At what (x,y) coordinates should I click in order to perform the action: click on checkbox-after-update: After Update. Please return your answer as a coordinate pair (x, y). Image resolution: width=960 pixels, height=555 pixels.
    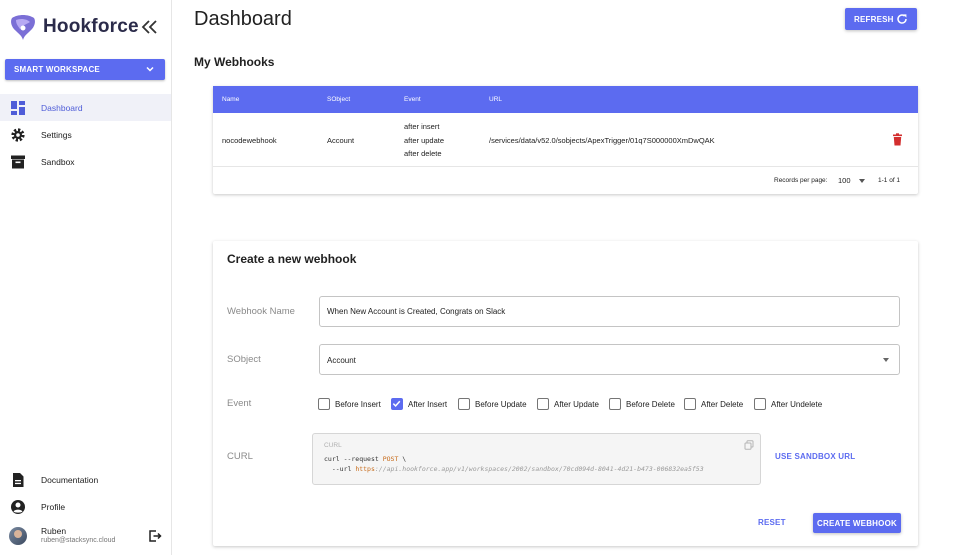
    Looking at the image, I should click on (568, 404).